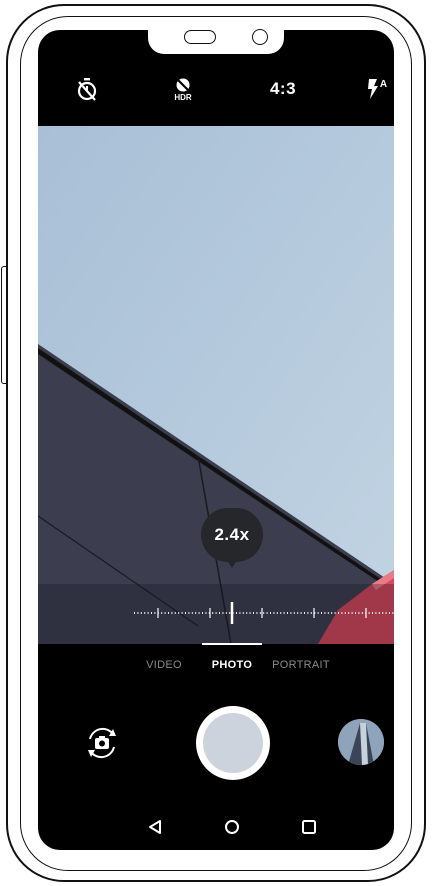 This screenshot has height=886, width=432. I want to click on mode-video: VIDEO, so click(164, 665).